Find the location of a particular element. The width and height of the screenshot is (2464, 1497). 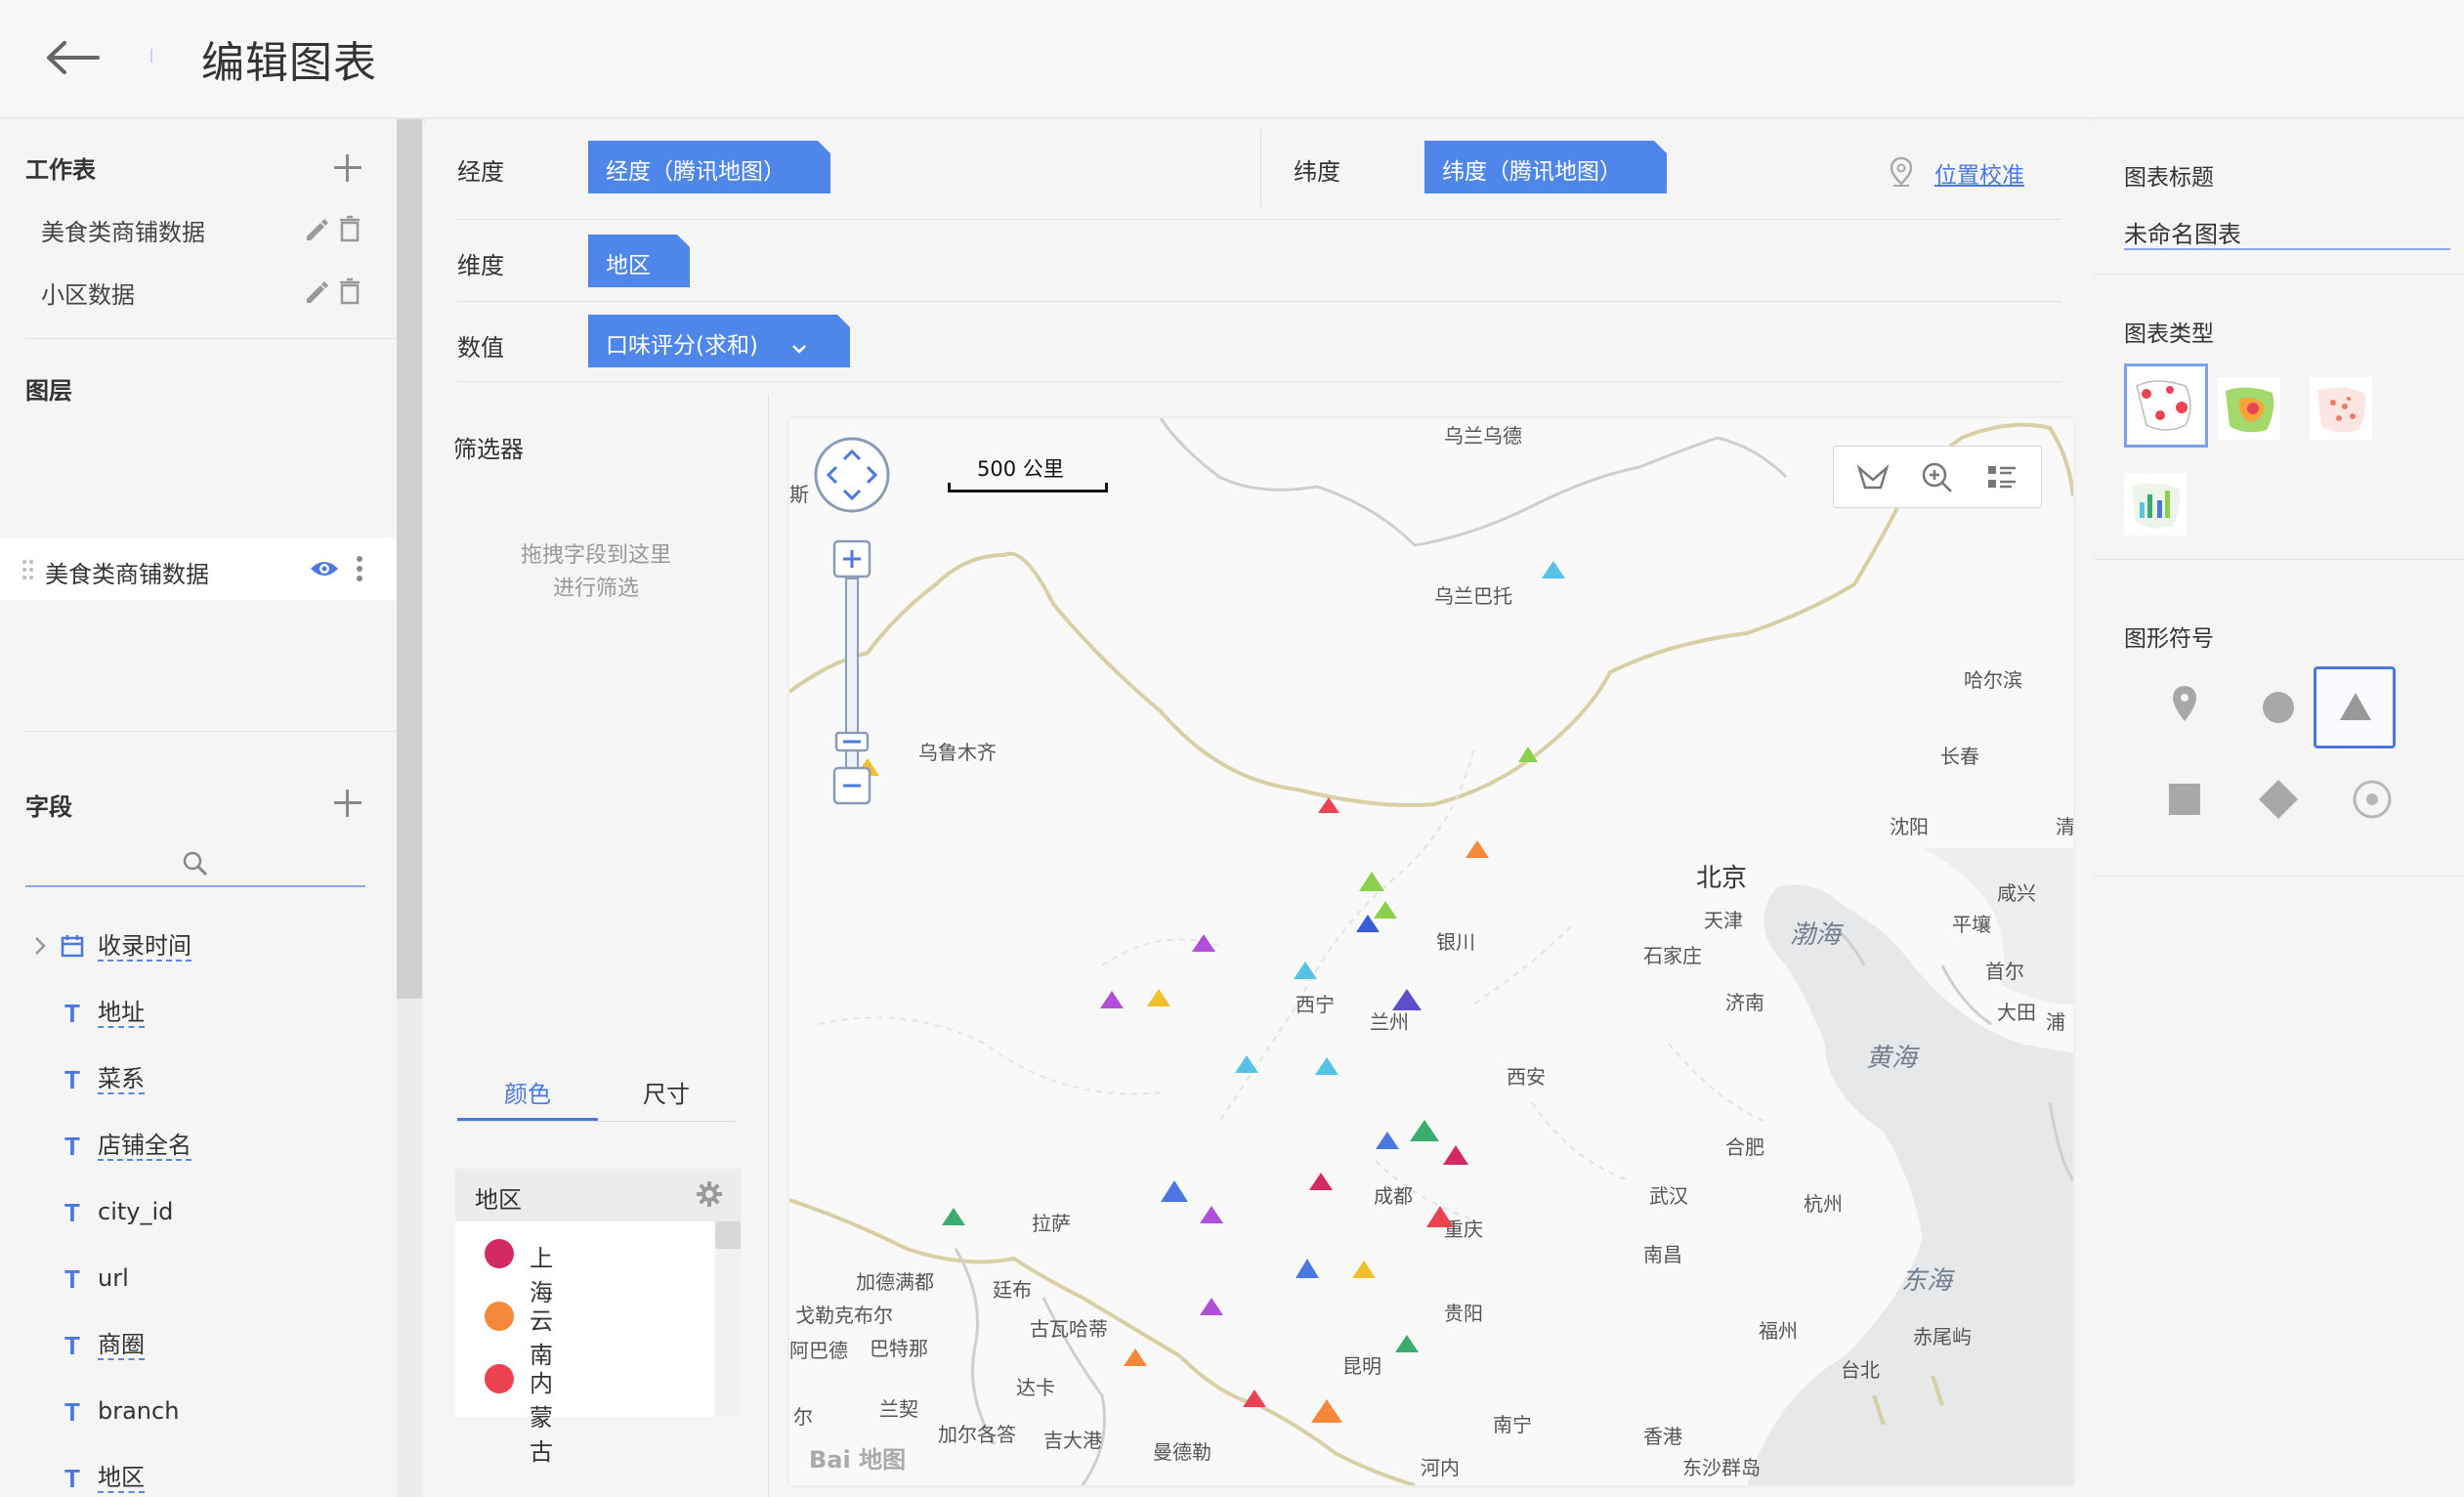

symbol-square-icon is located at coordinates (2185, 799).